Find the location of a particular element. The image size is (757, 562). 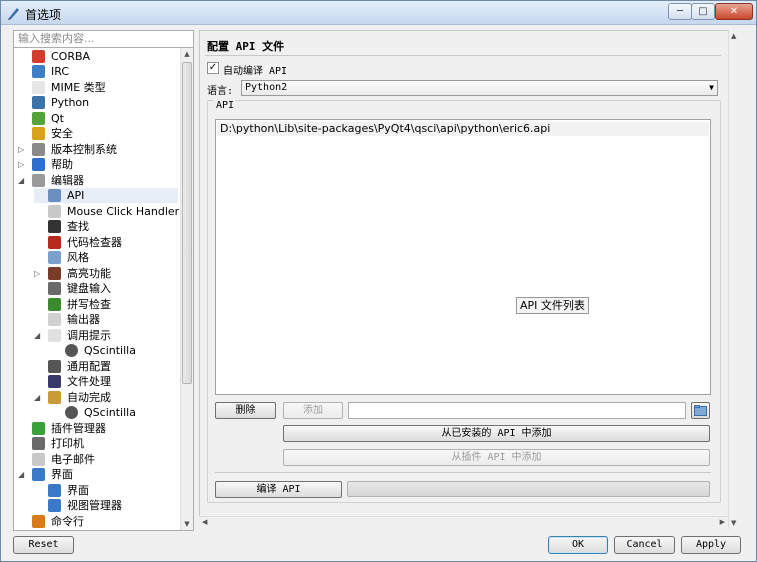

tree-item: 电子邮件 is located at coordinates (98, 459).